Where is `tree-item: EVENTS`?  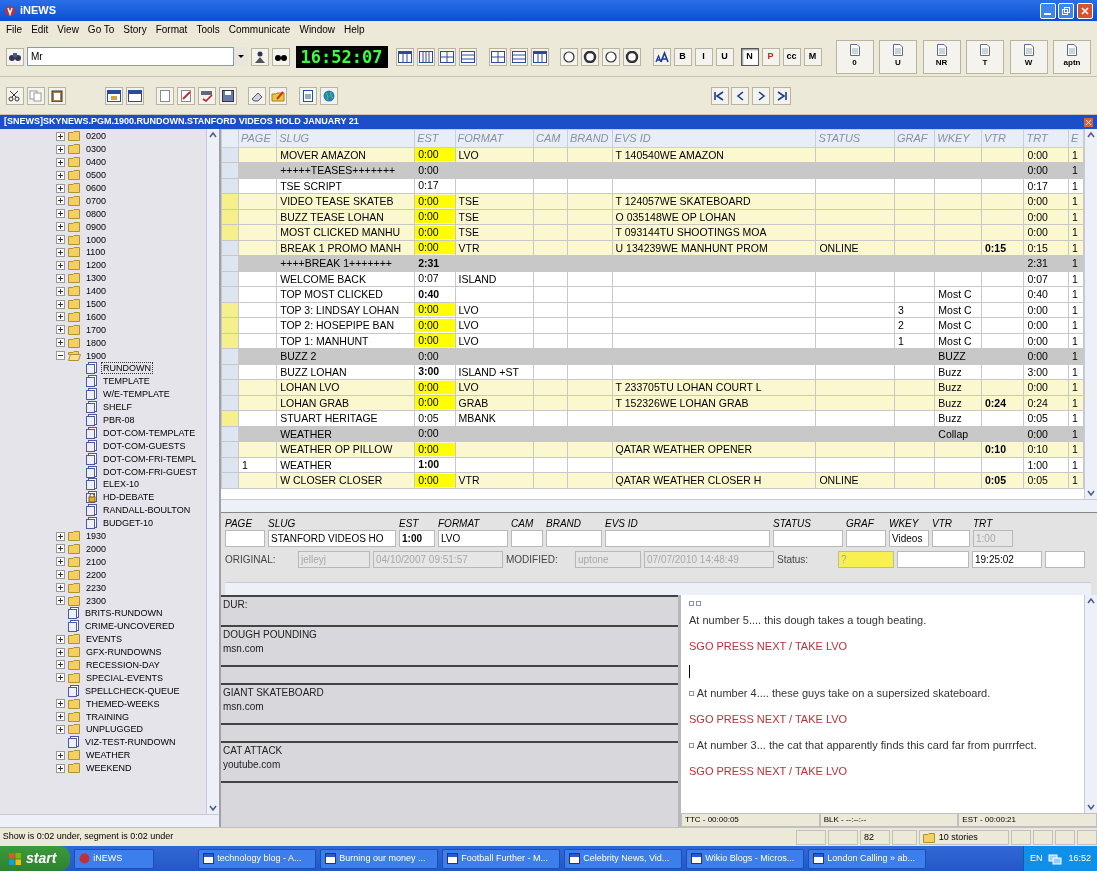 tree-item: EVENTS is located at coordinates (104, 639).